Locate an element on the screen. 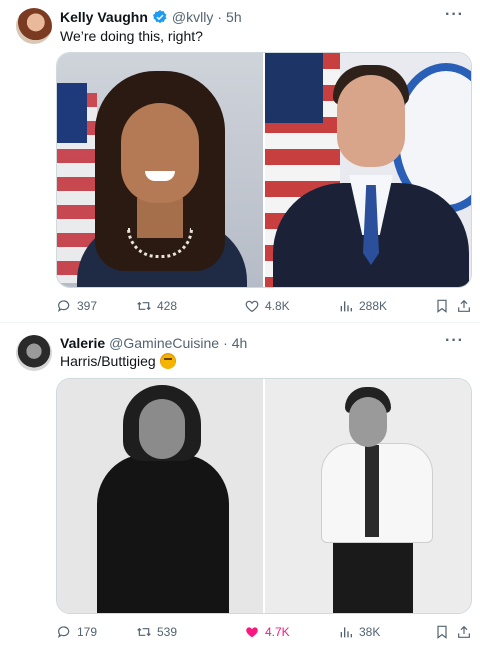 The height and width of the screenshot is (645, 480). timestamp: 5h is located at coordinates (234, 17).